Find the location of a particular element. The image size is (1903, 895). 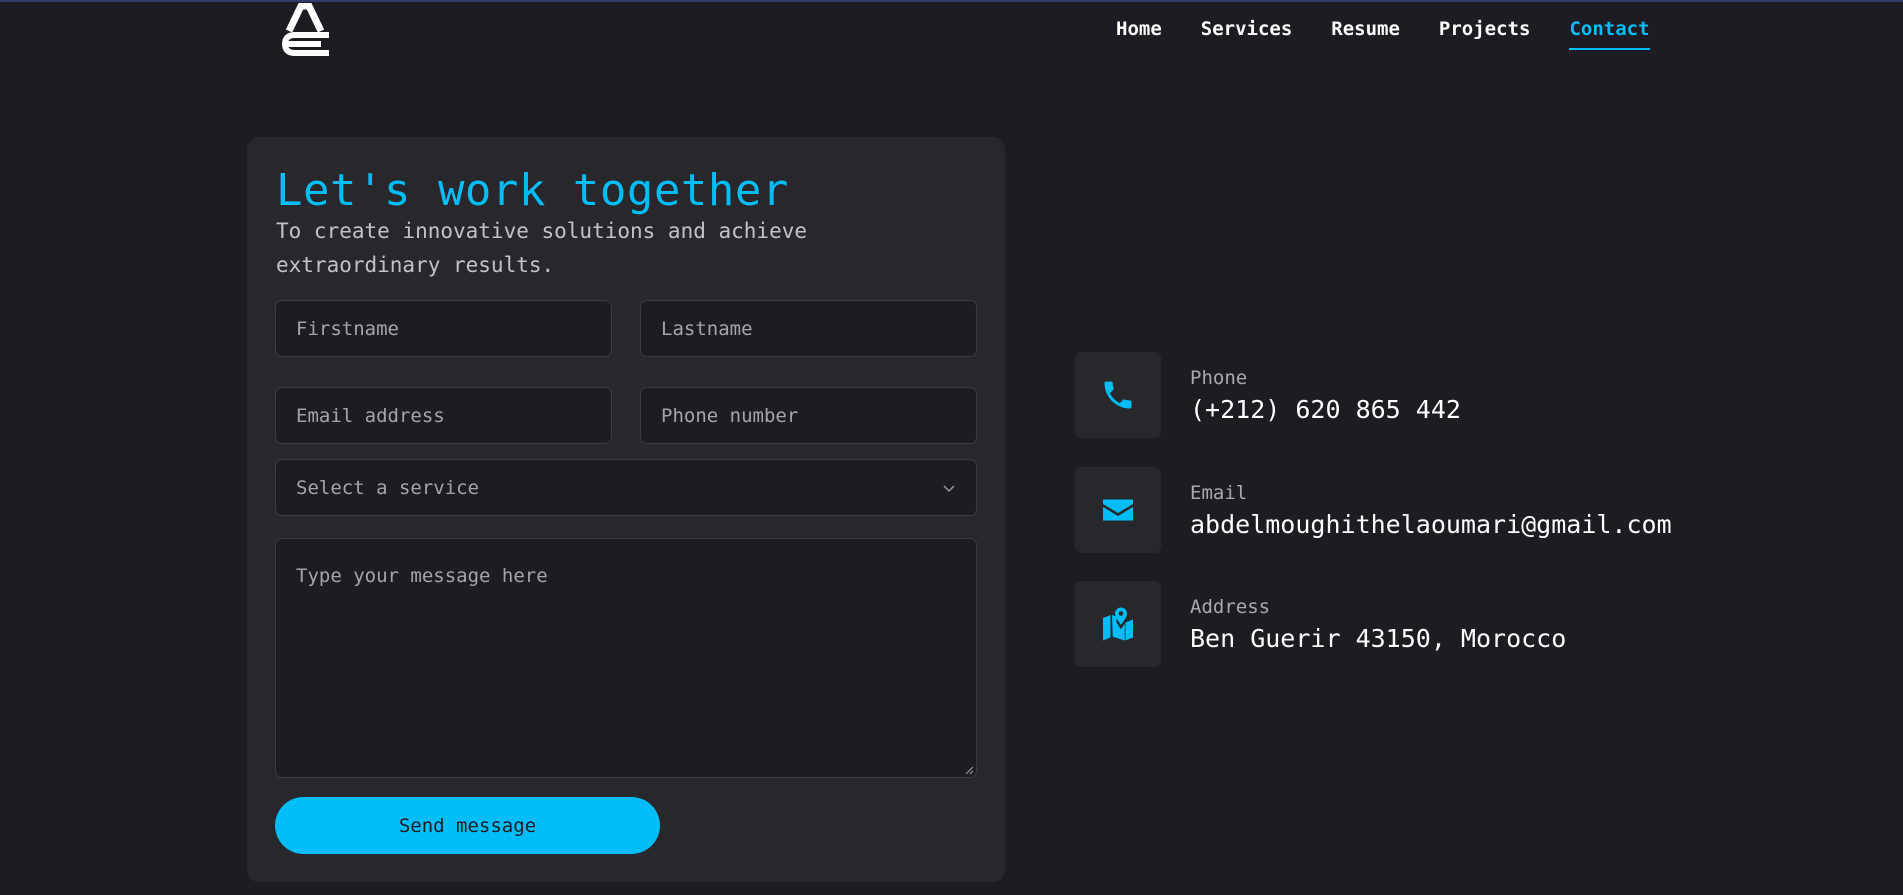

nav-services: Services is located at coordinates (1247, 34).